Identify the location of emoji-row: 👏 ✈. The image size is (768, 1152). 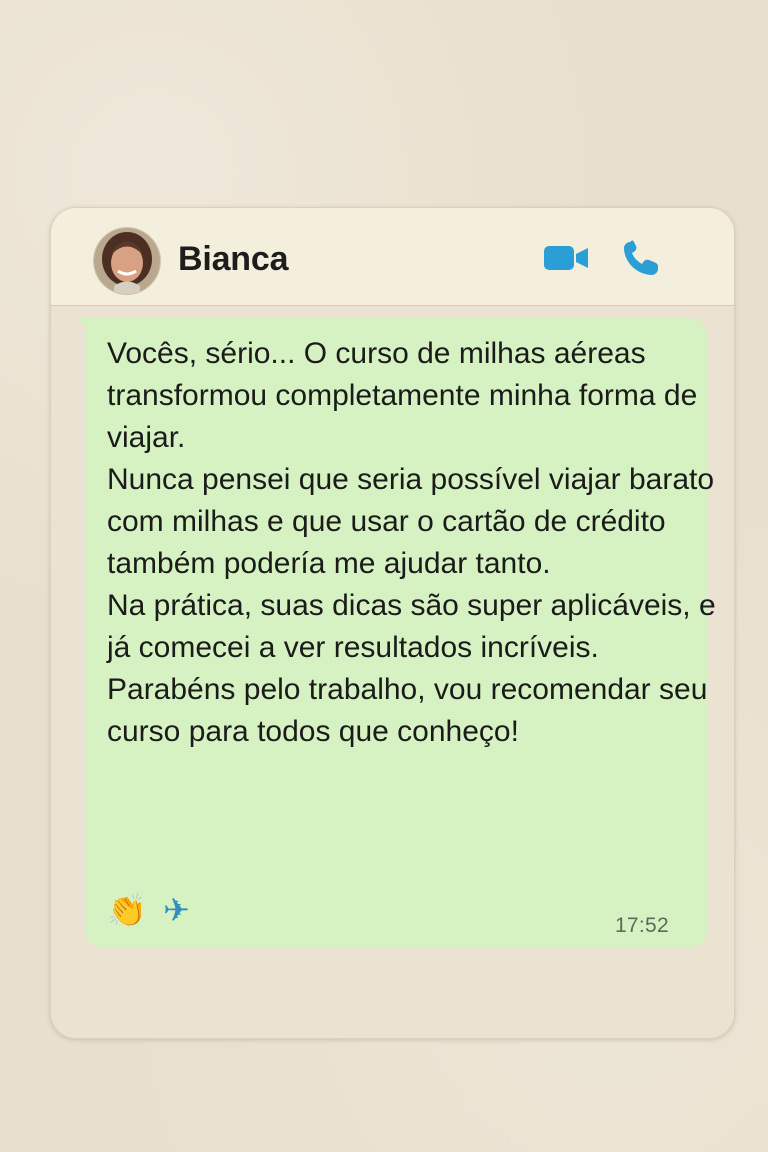
(151, 910).